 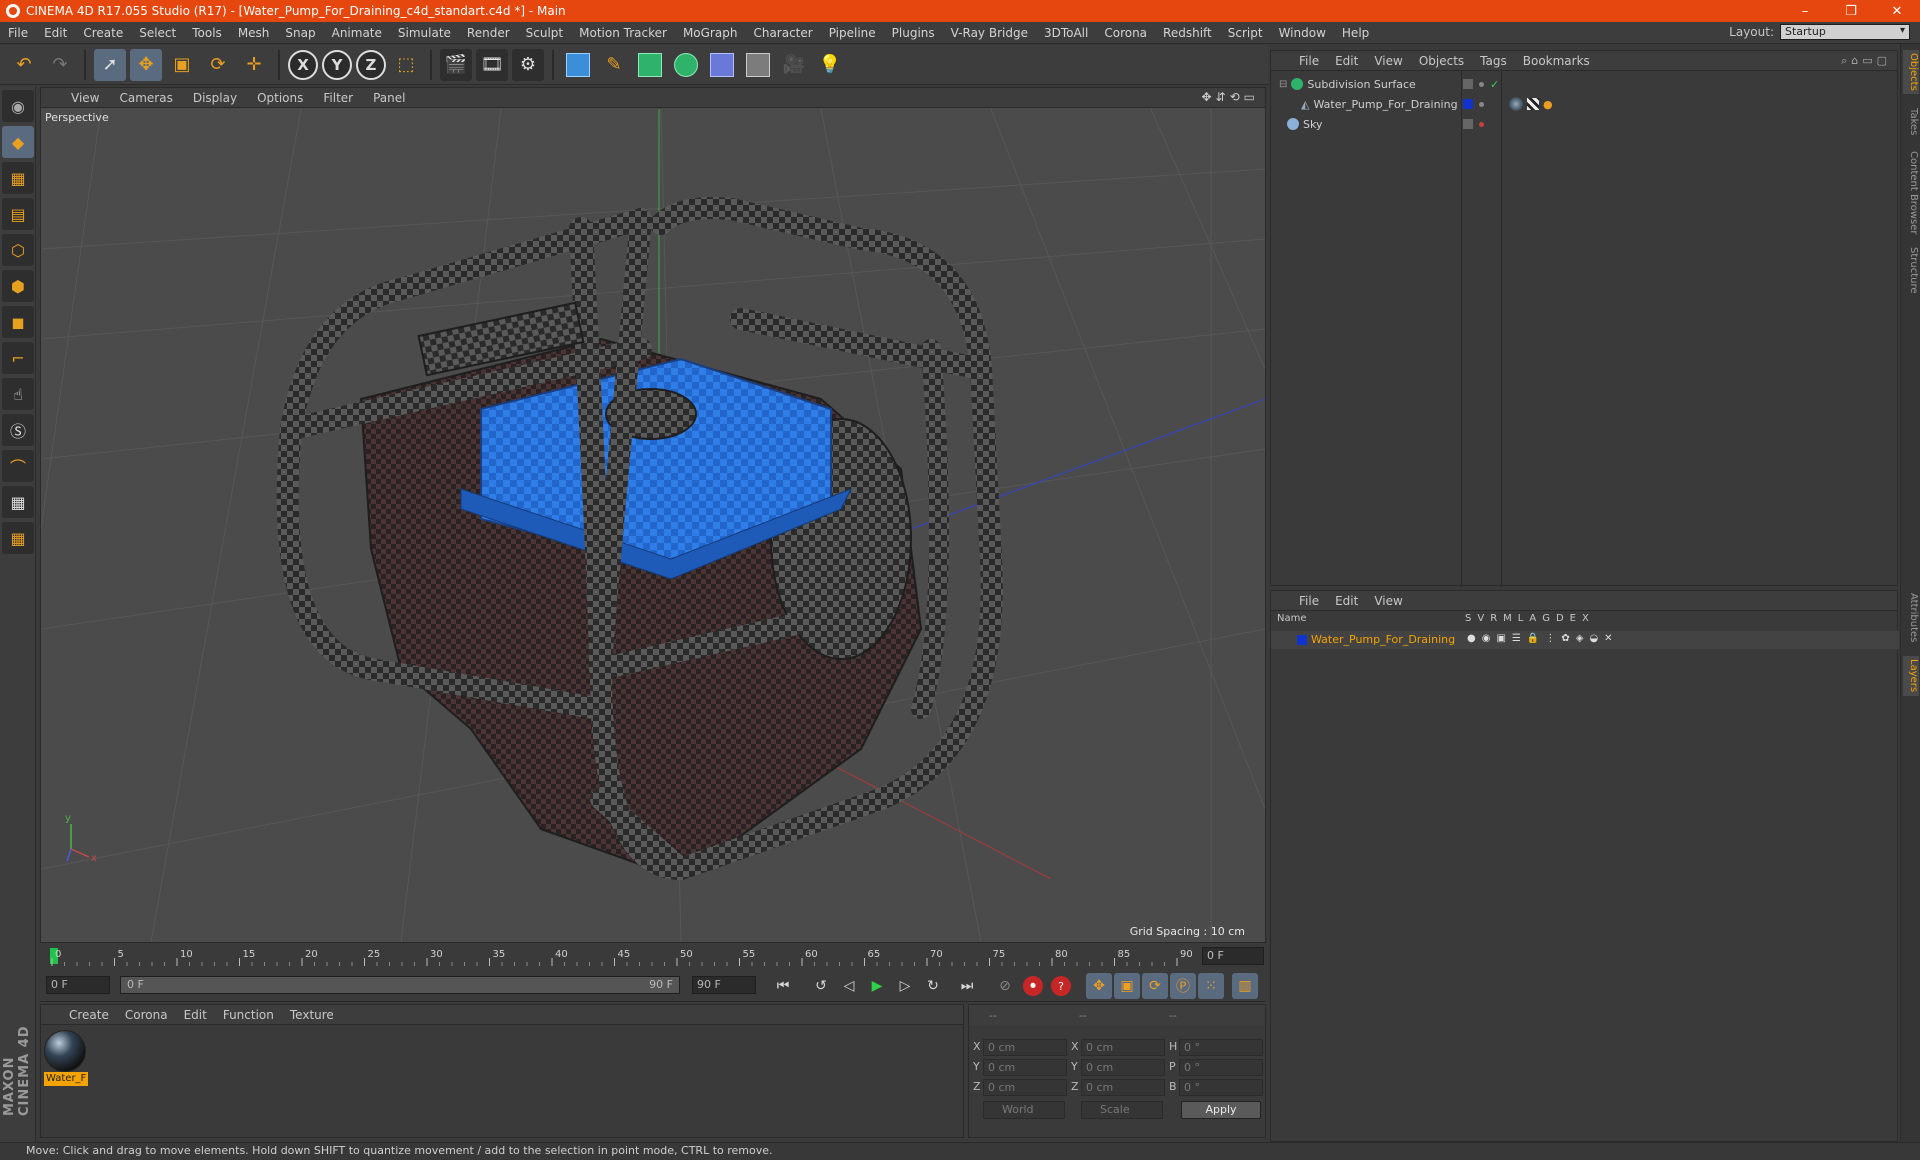 I want to click on rotation-p-field: 0 °, so click(x=1221, y=1067).